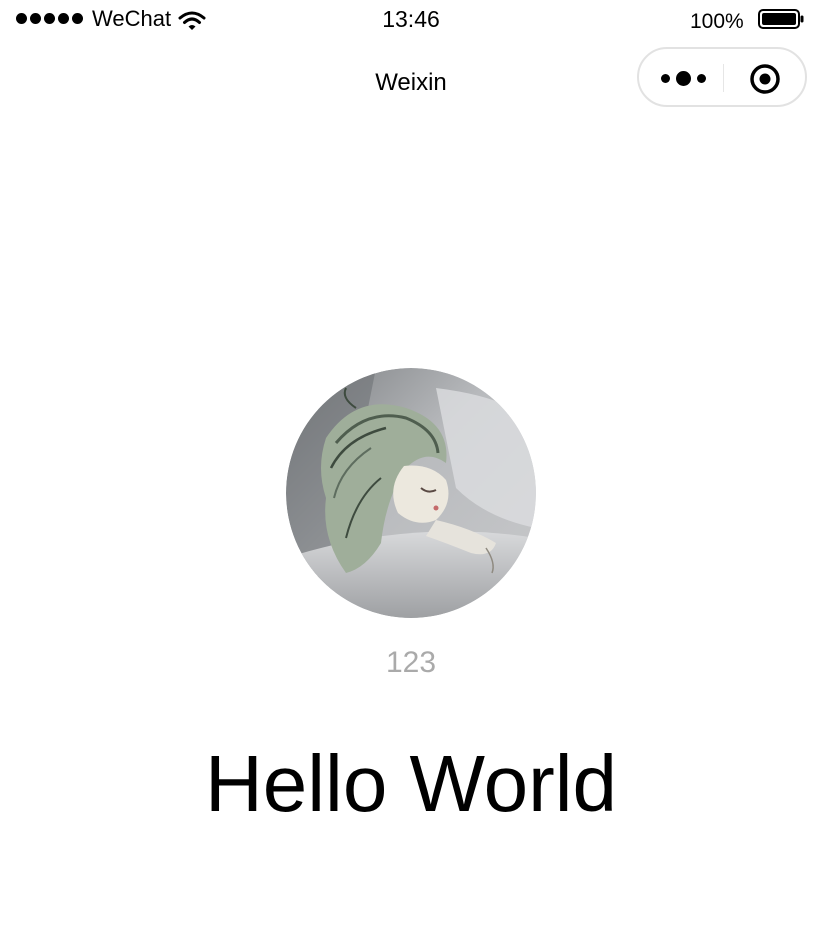  What do you see at coordinates (665, 78) in the screenshot?
I see `more-dots-icon` at bounding box center [665, 78].